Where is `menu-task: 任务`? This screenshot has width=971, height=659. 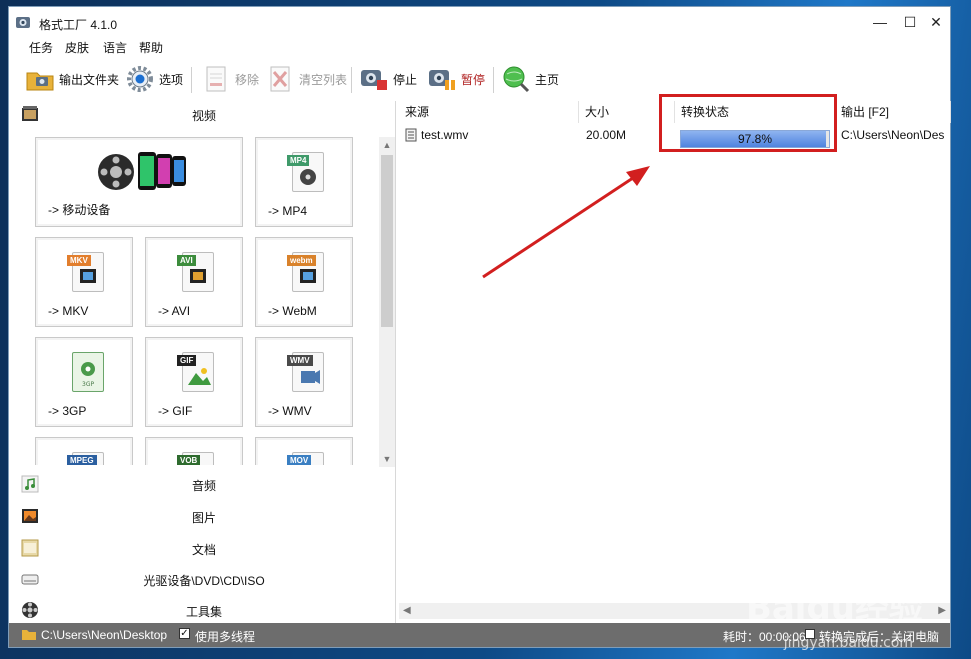 menu-task: 任务 is located at coordinates (41, 47).